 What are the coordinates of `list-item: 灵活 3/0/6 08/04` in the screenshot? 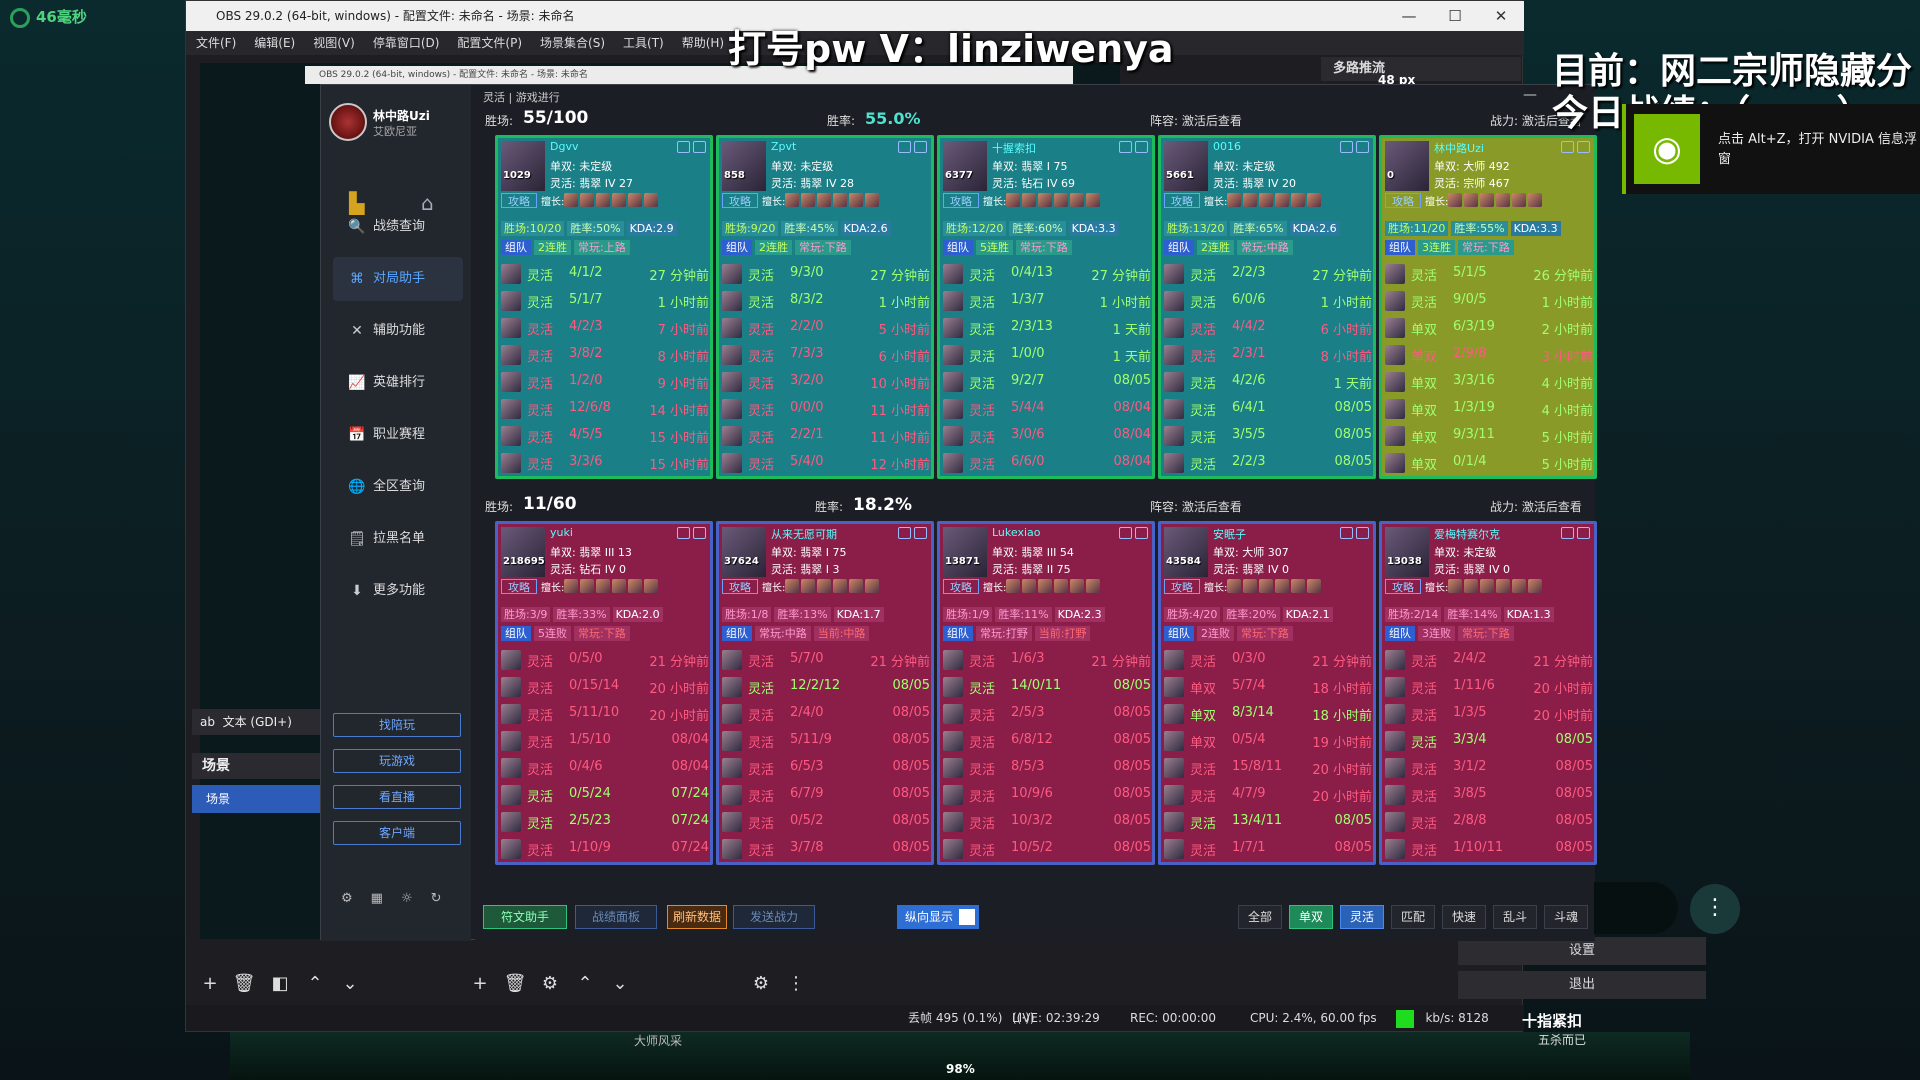 It's located at (1047, 435).